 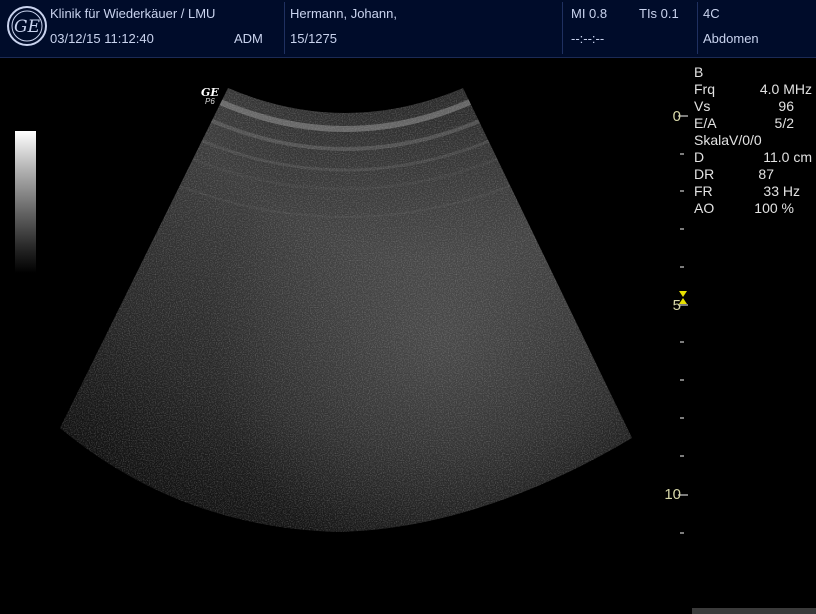 I want to click on param-key: AO, so click(x=704, y=208).